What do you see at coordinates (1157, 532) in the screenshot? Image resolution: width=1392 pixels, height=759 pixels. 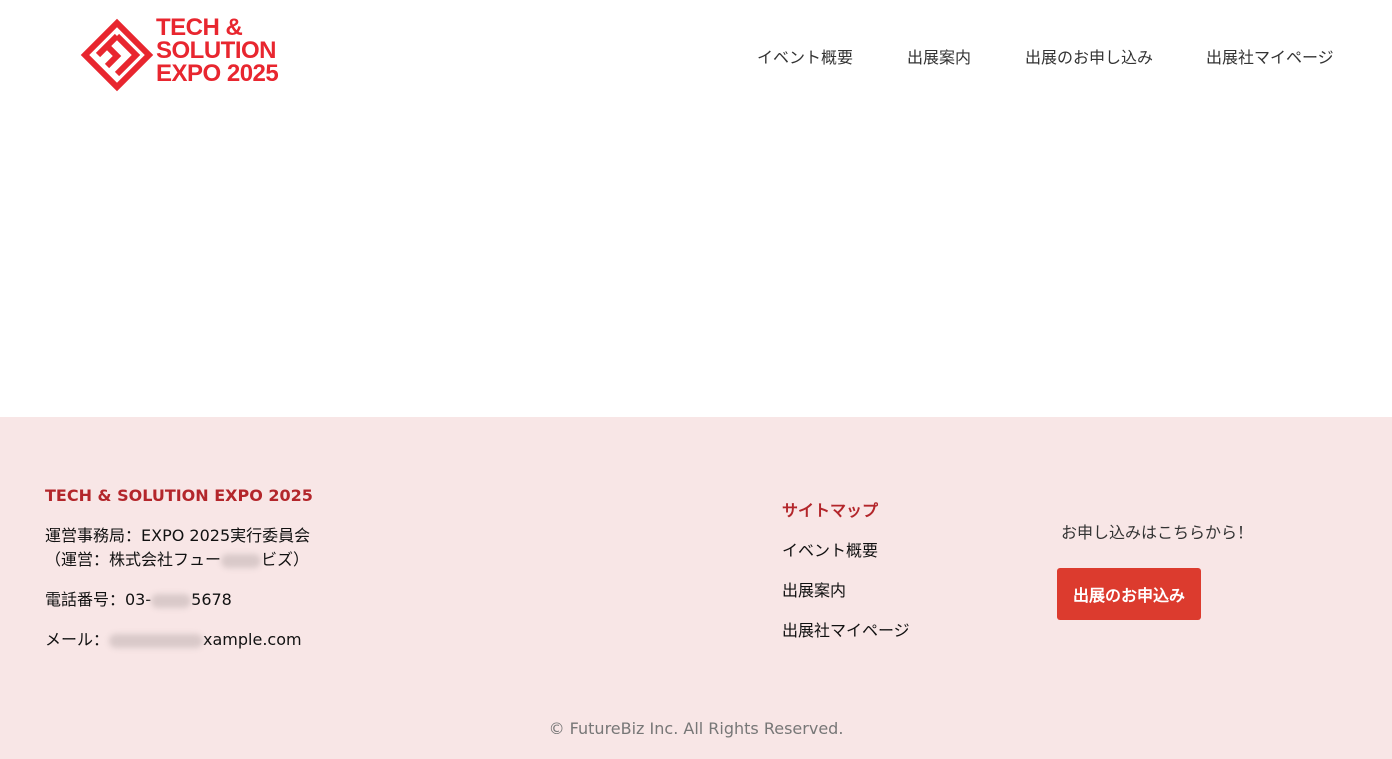 I see `apply-prompt: お申し込みはこちらから！` at bounding box center [1157, 532].